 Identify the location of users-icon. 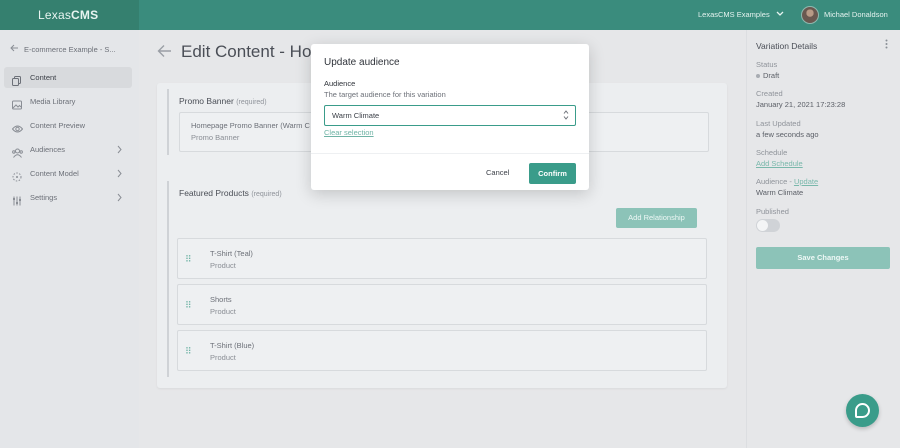
(17, 151).